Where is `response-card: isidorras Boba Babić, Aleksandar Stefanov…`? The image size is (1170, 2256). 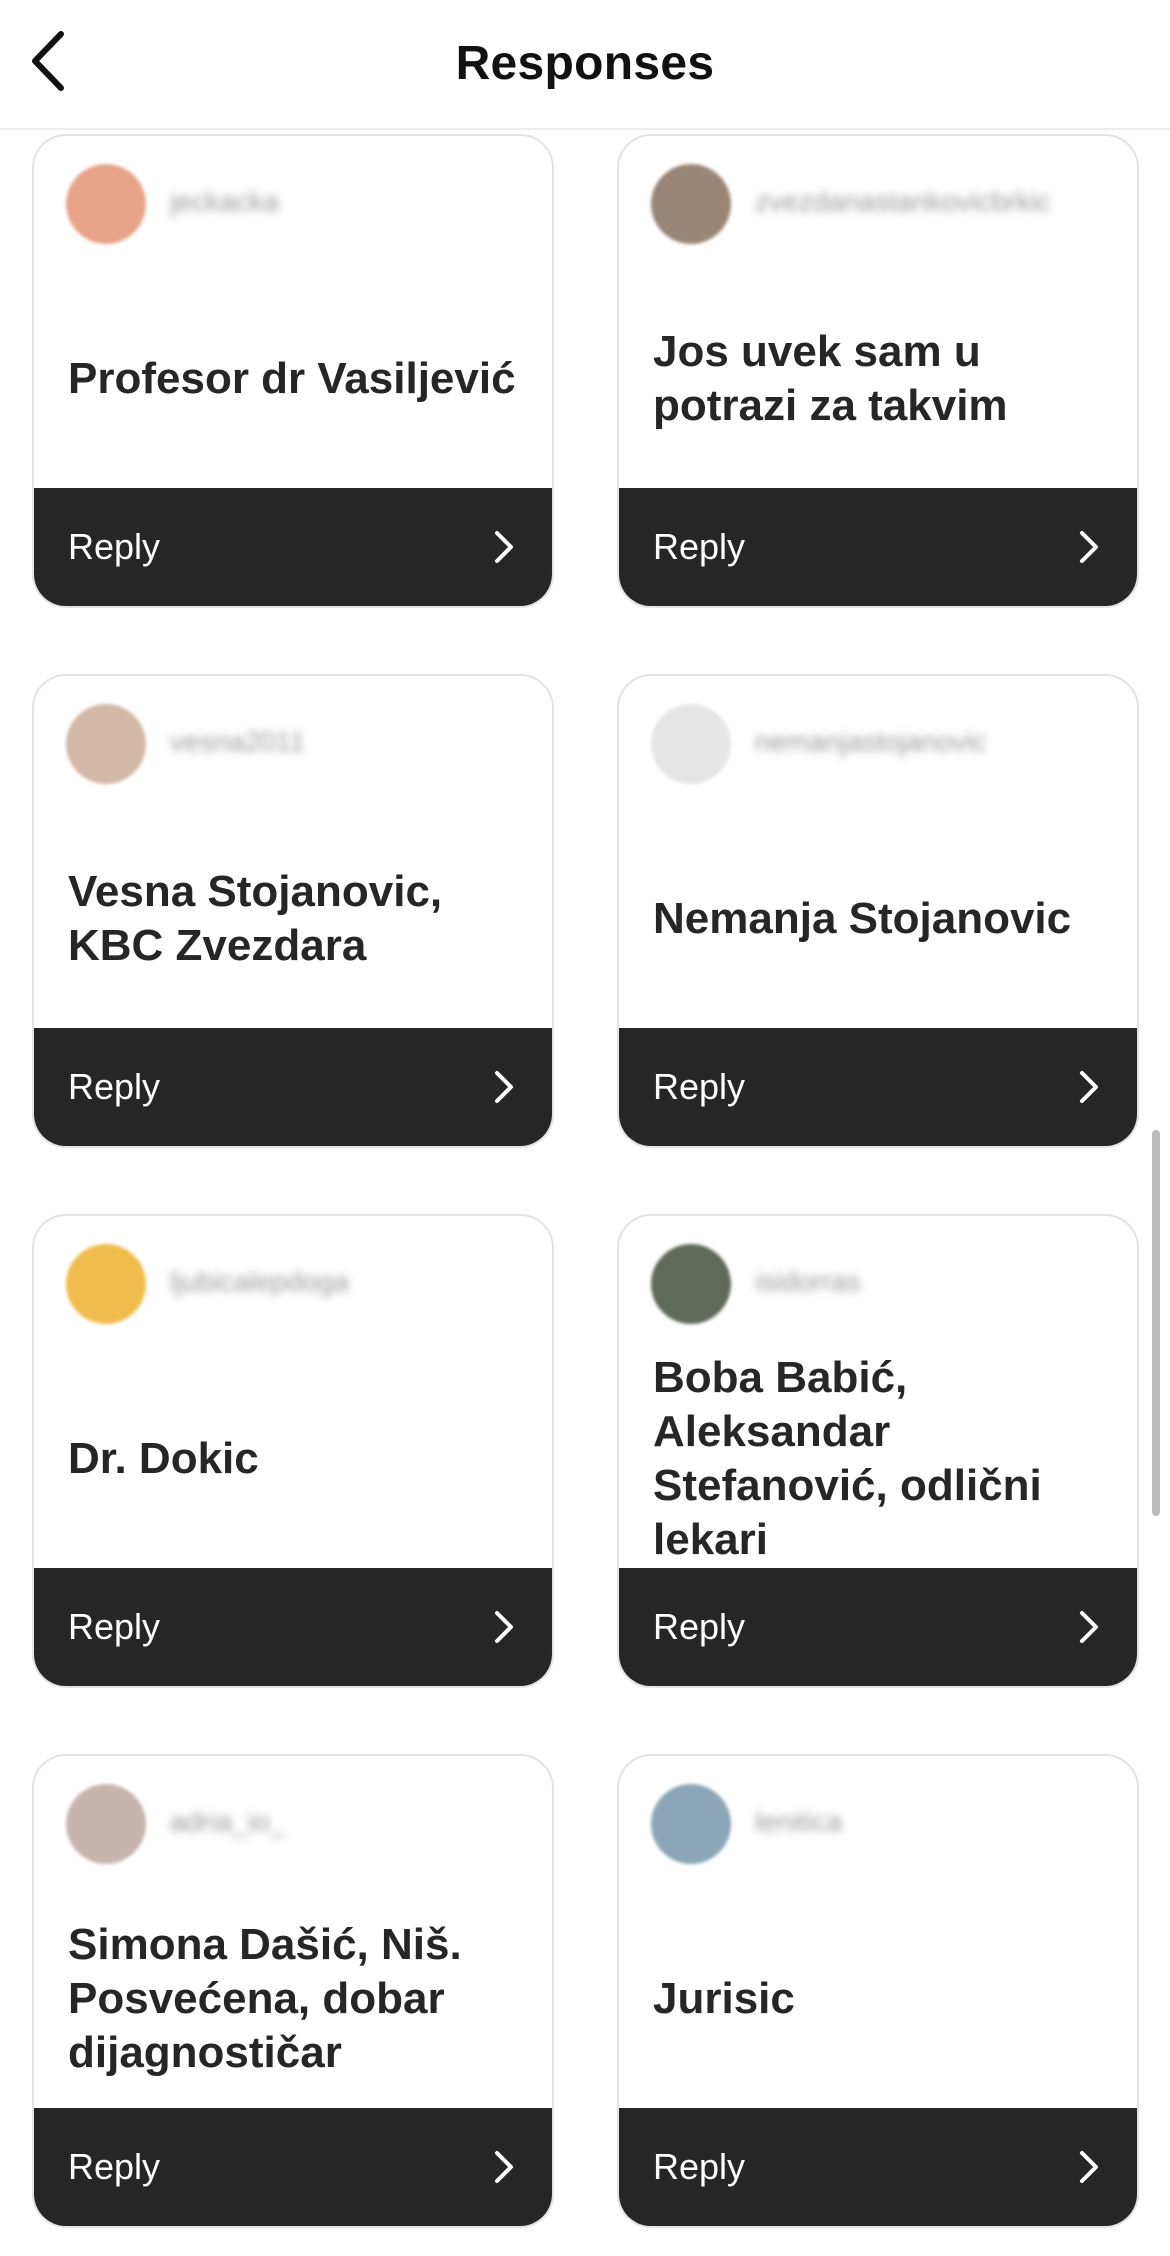
response-card: isidorras Boba Babić, Aleksandar Stefanov… is located at coordinates (878, 1451).